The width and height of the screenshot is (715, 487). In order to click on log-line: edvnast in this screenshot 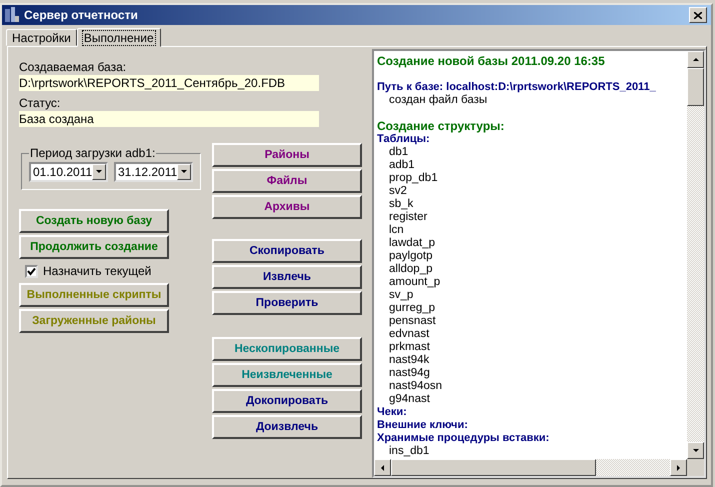, I will do `click(409, 334)`.